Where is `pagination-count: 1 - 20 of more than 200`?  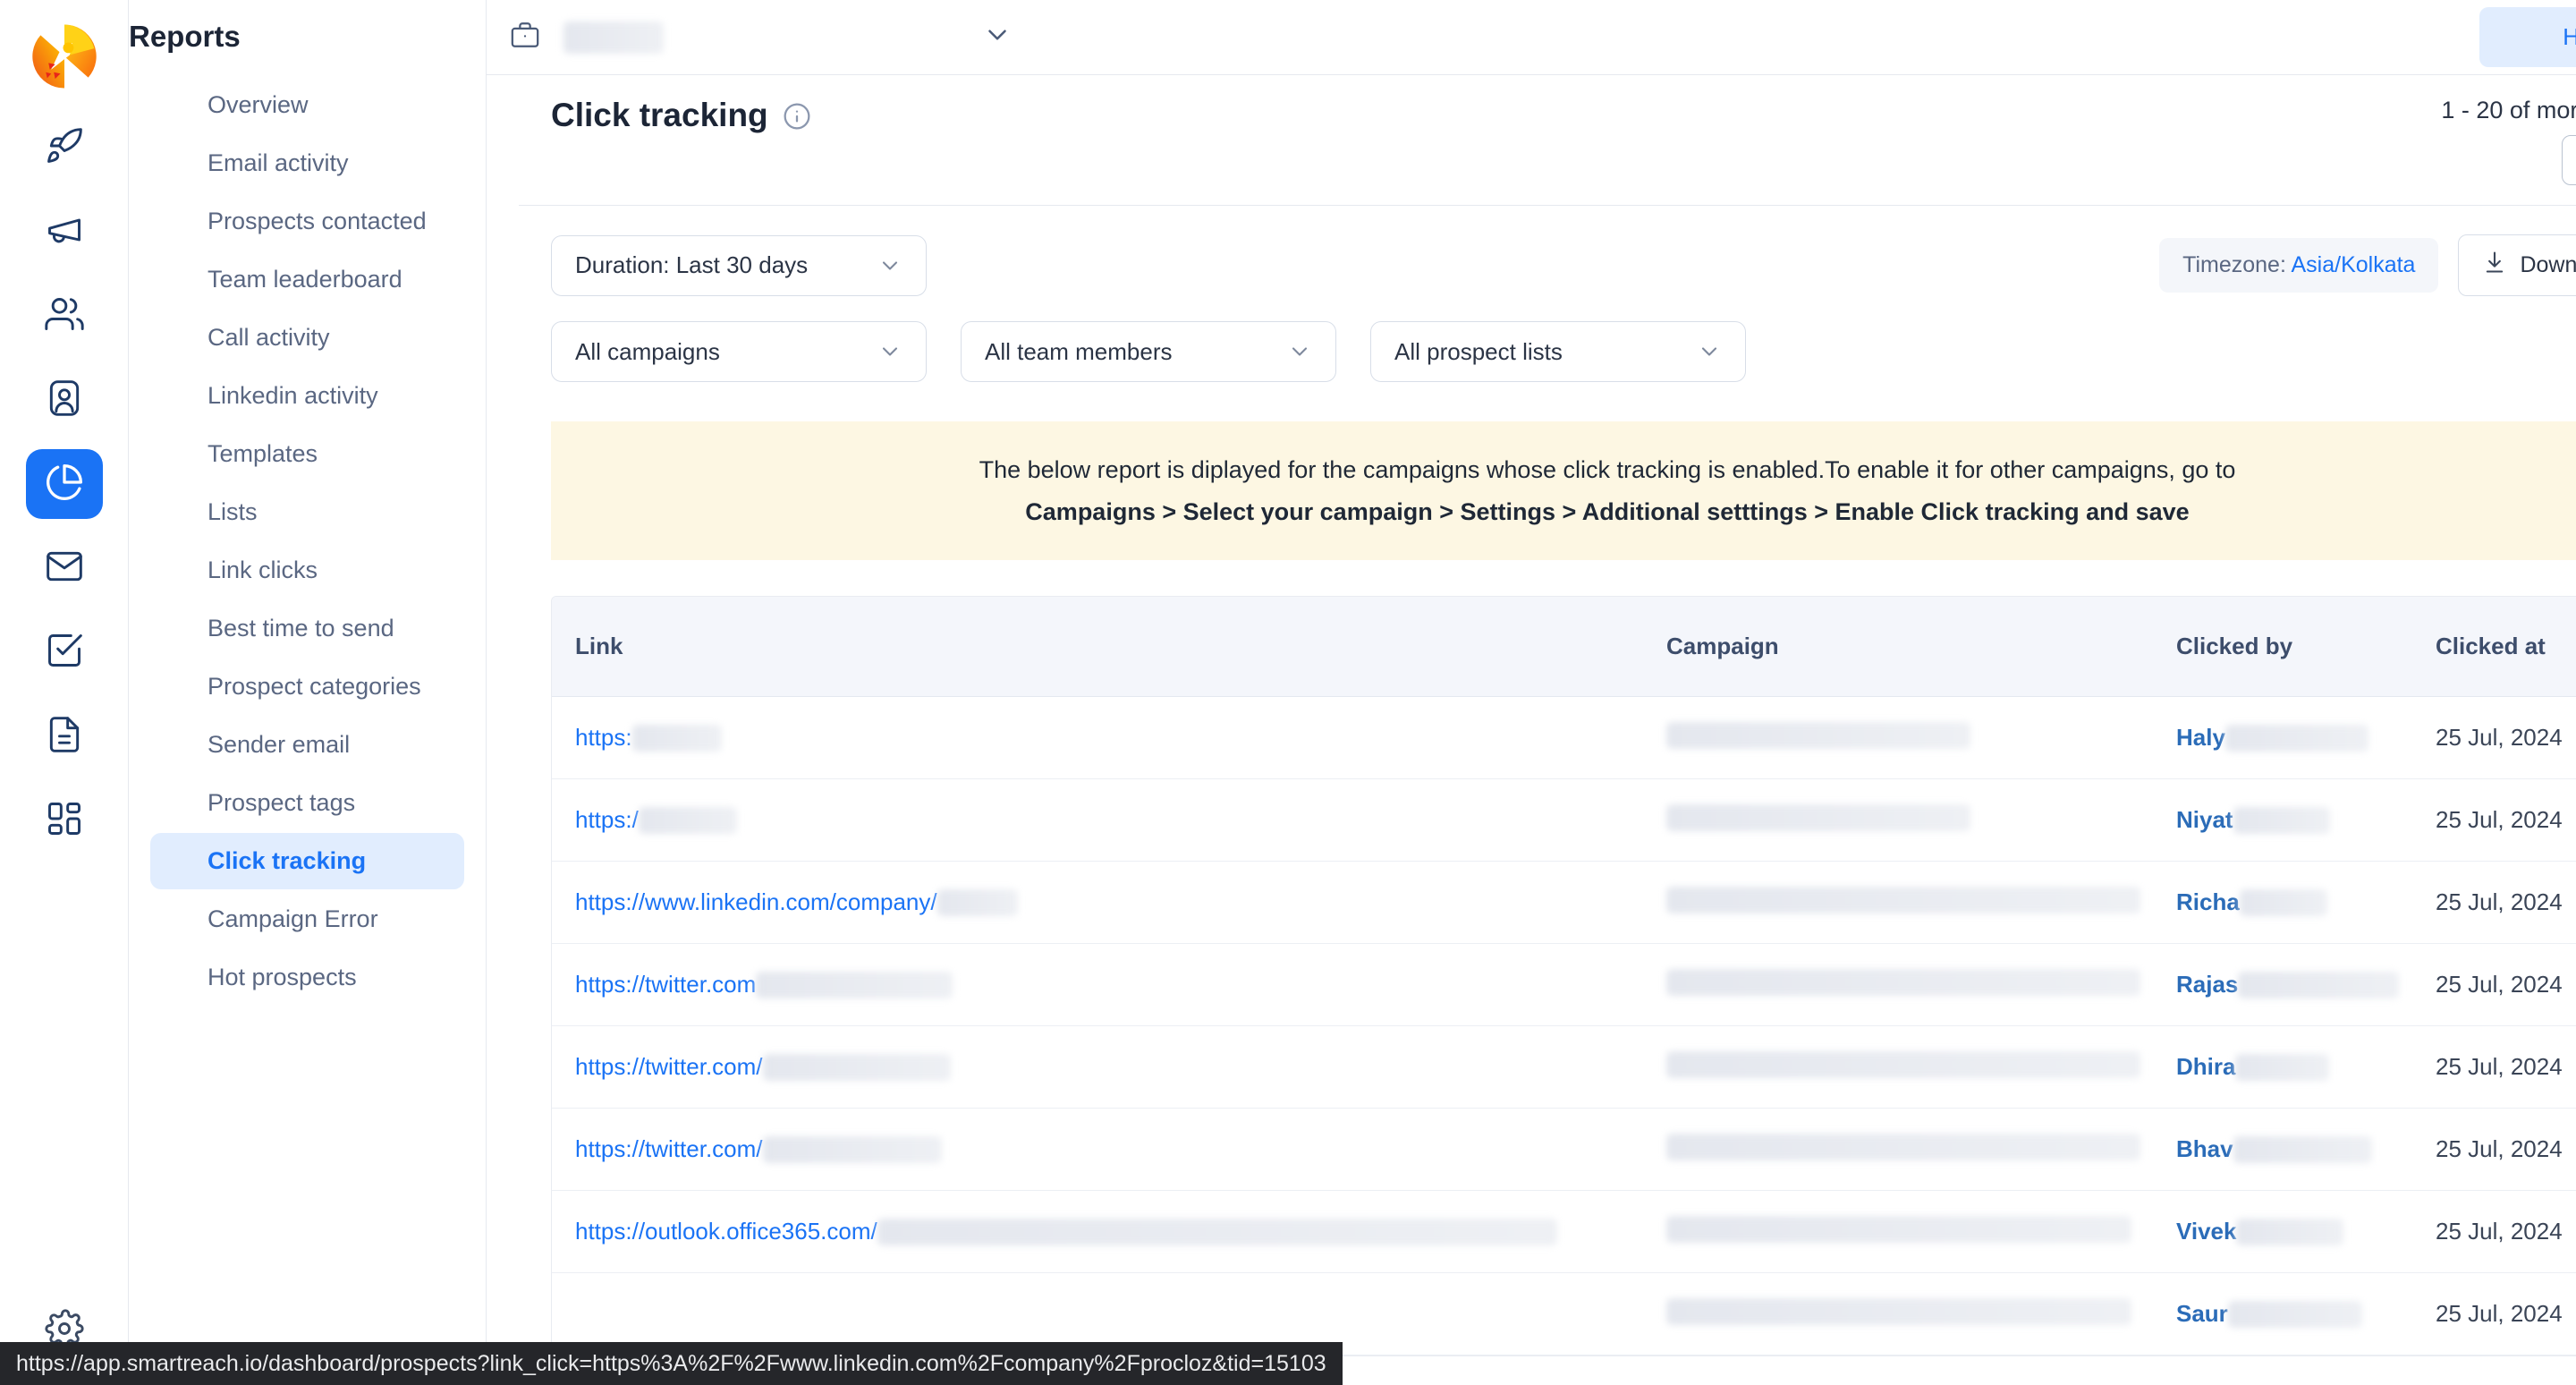 pagination-count: 1 - 20 of more than 200 is located at coordinates (2508, 110).